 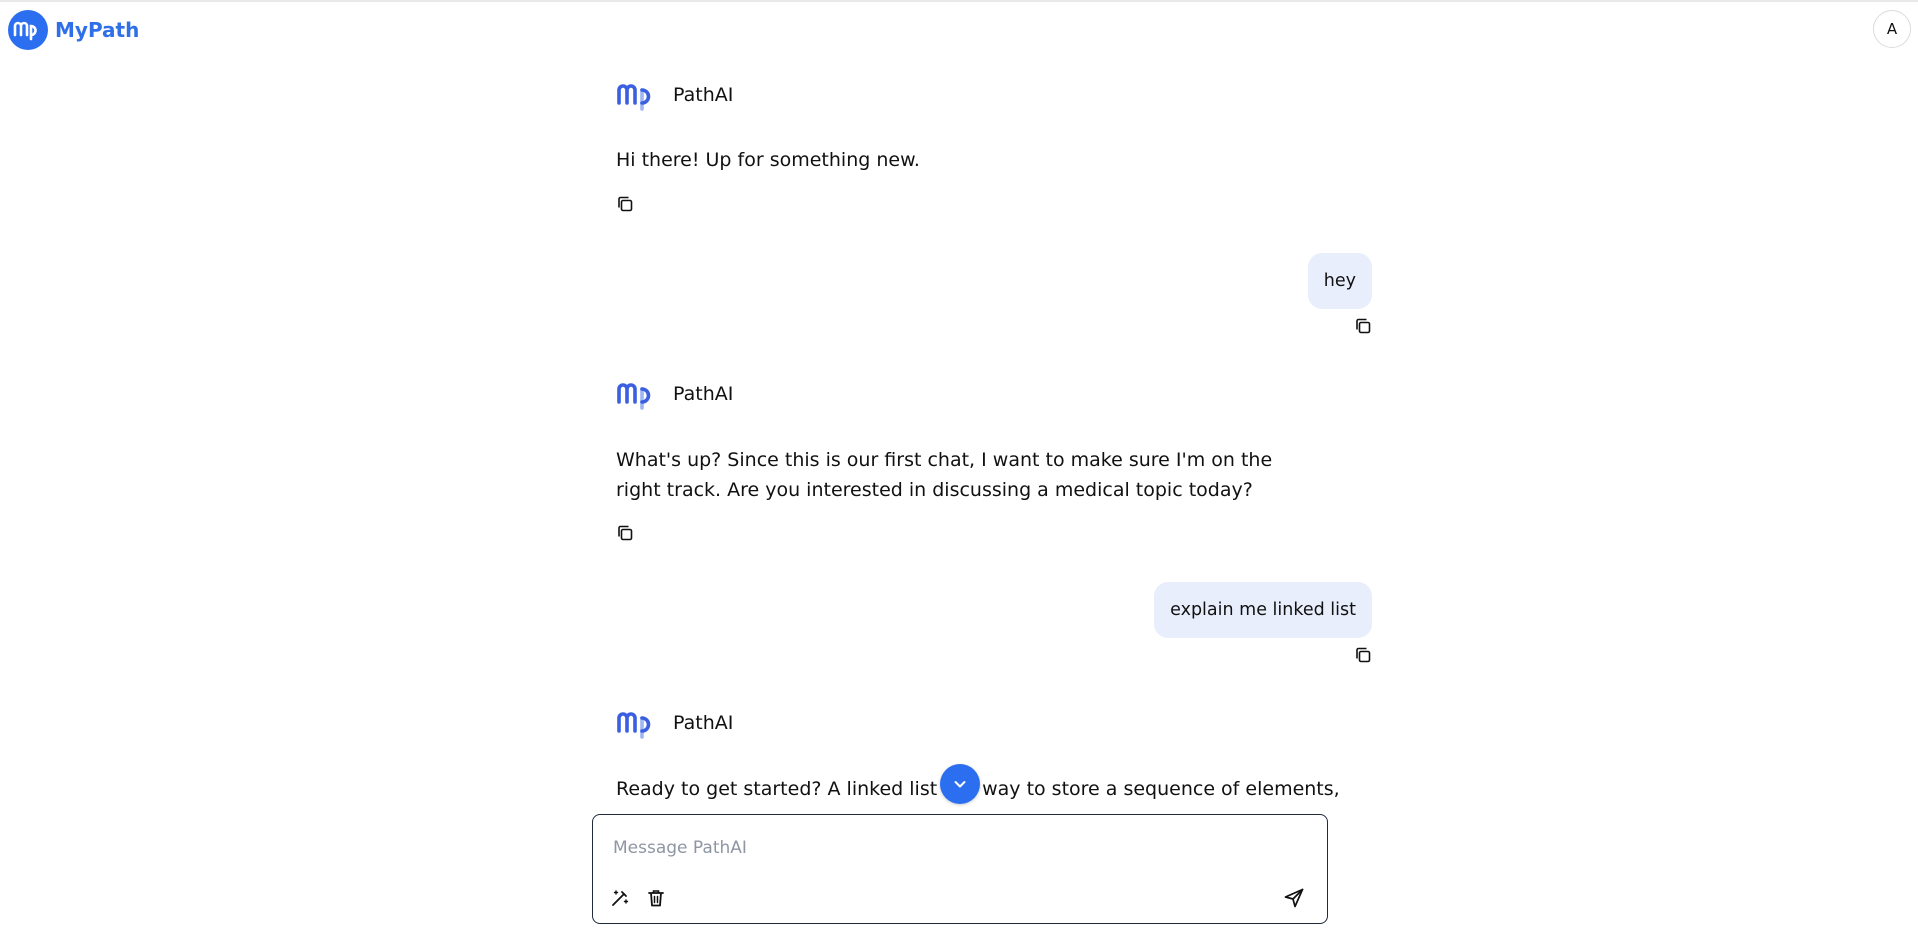 I want to click on user-message-bubble: hey, so click(x=1339, y=281).